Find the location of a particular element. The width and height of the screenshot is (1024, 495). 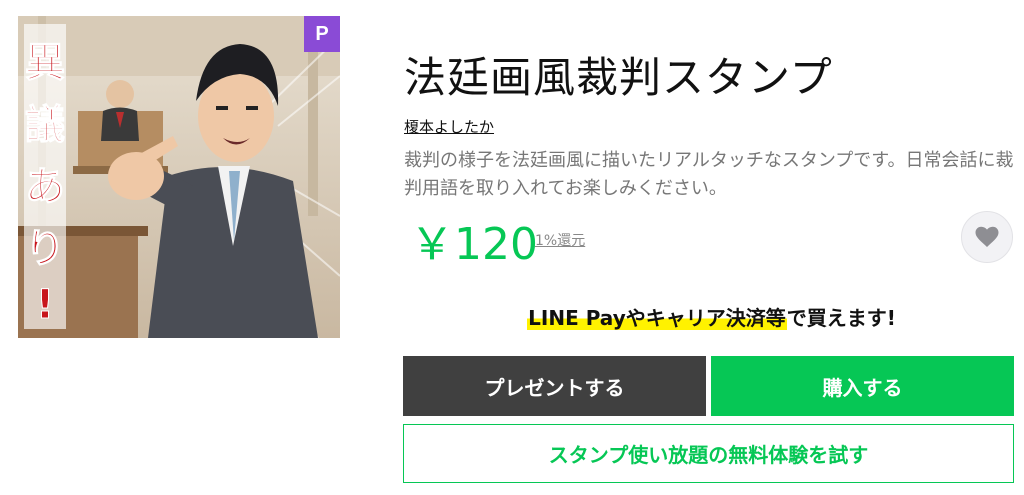

payment-promo: LINE Payやキャリア決済等で買えます! is located at coordinates (711, 316).